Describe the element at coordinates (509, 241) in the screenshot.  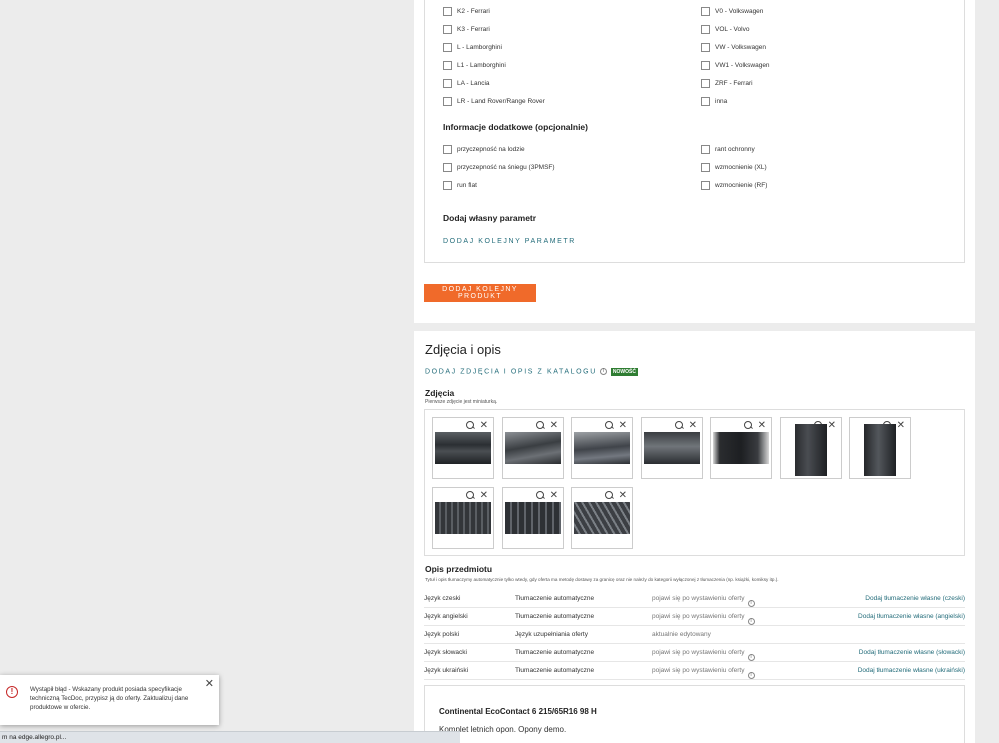
I see `add-param-link: DODAJ KOLEJNY PARAMETR` at that location.